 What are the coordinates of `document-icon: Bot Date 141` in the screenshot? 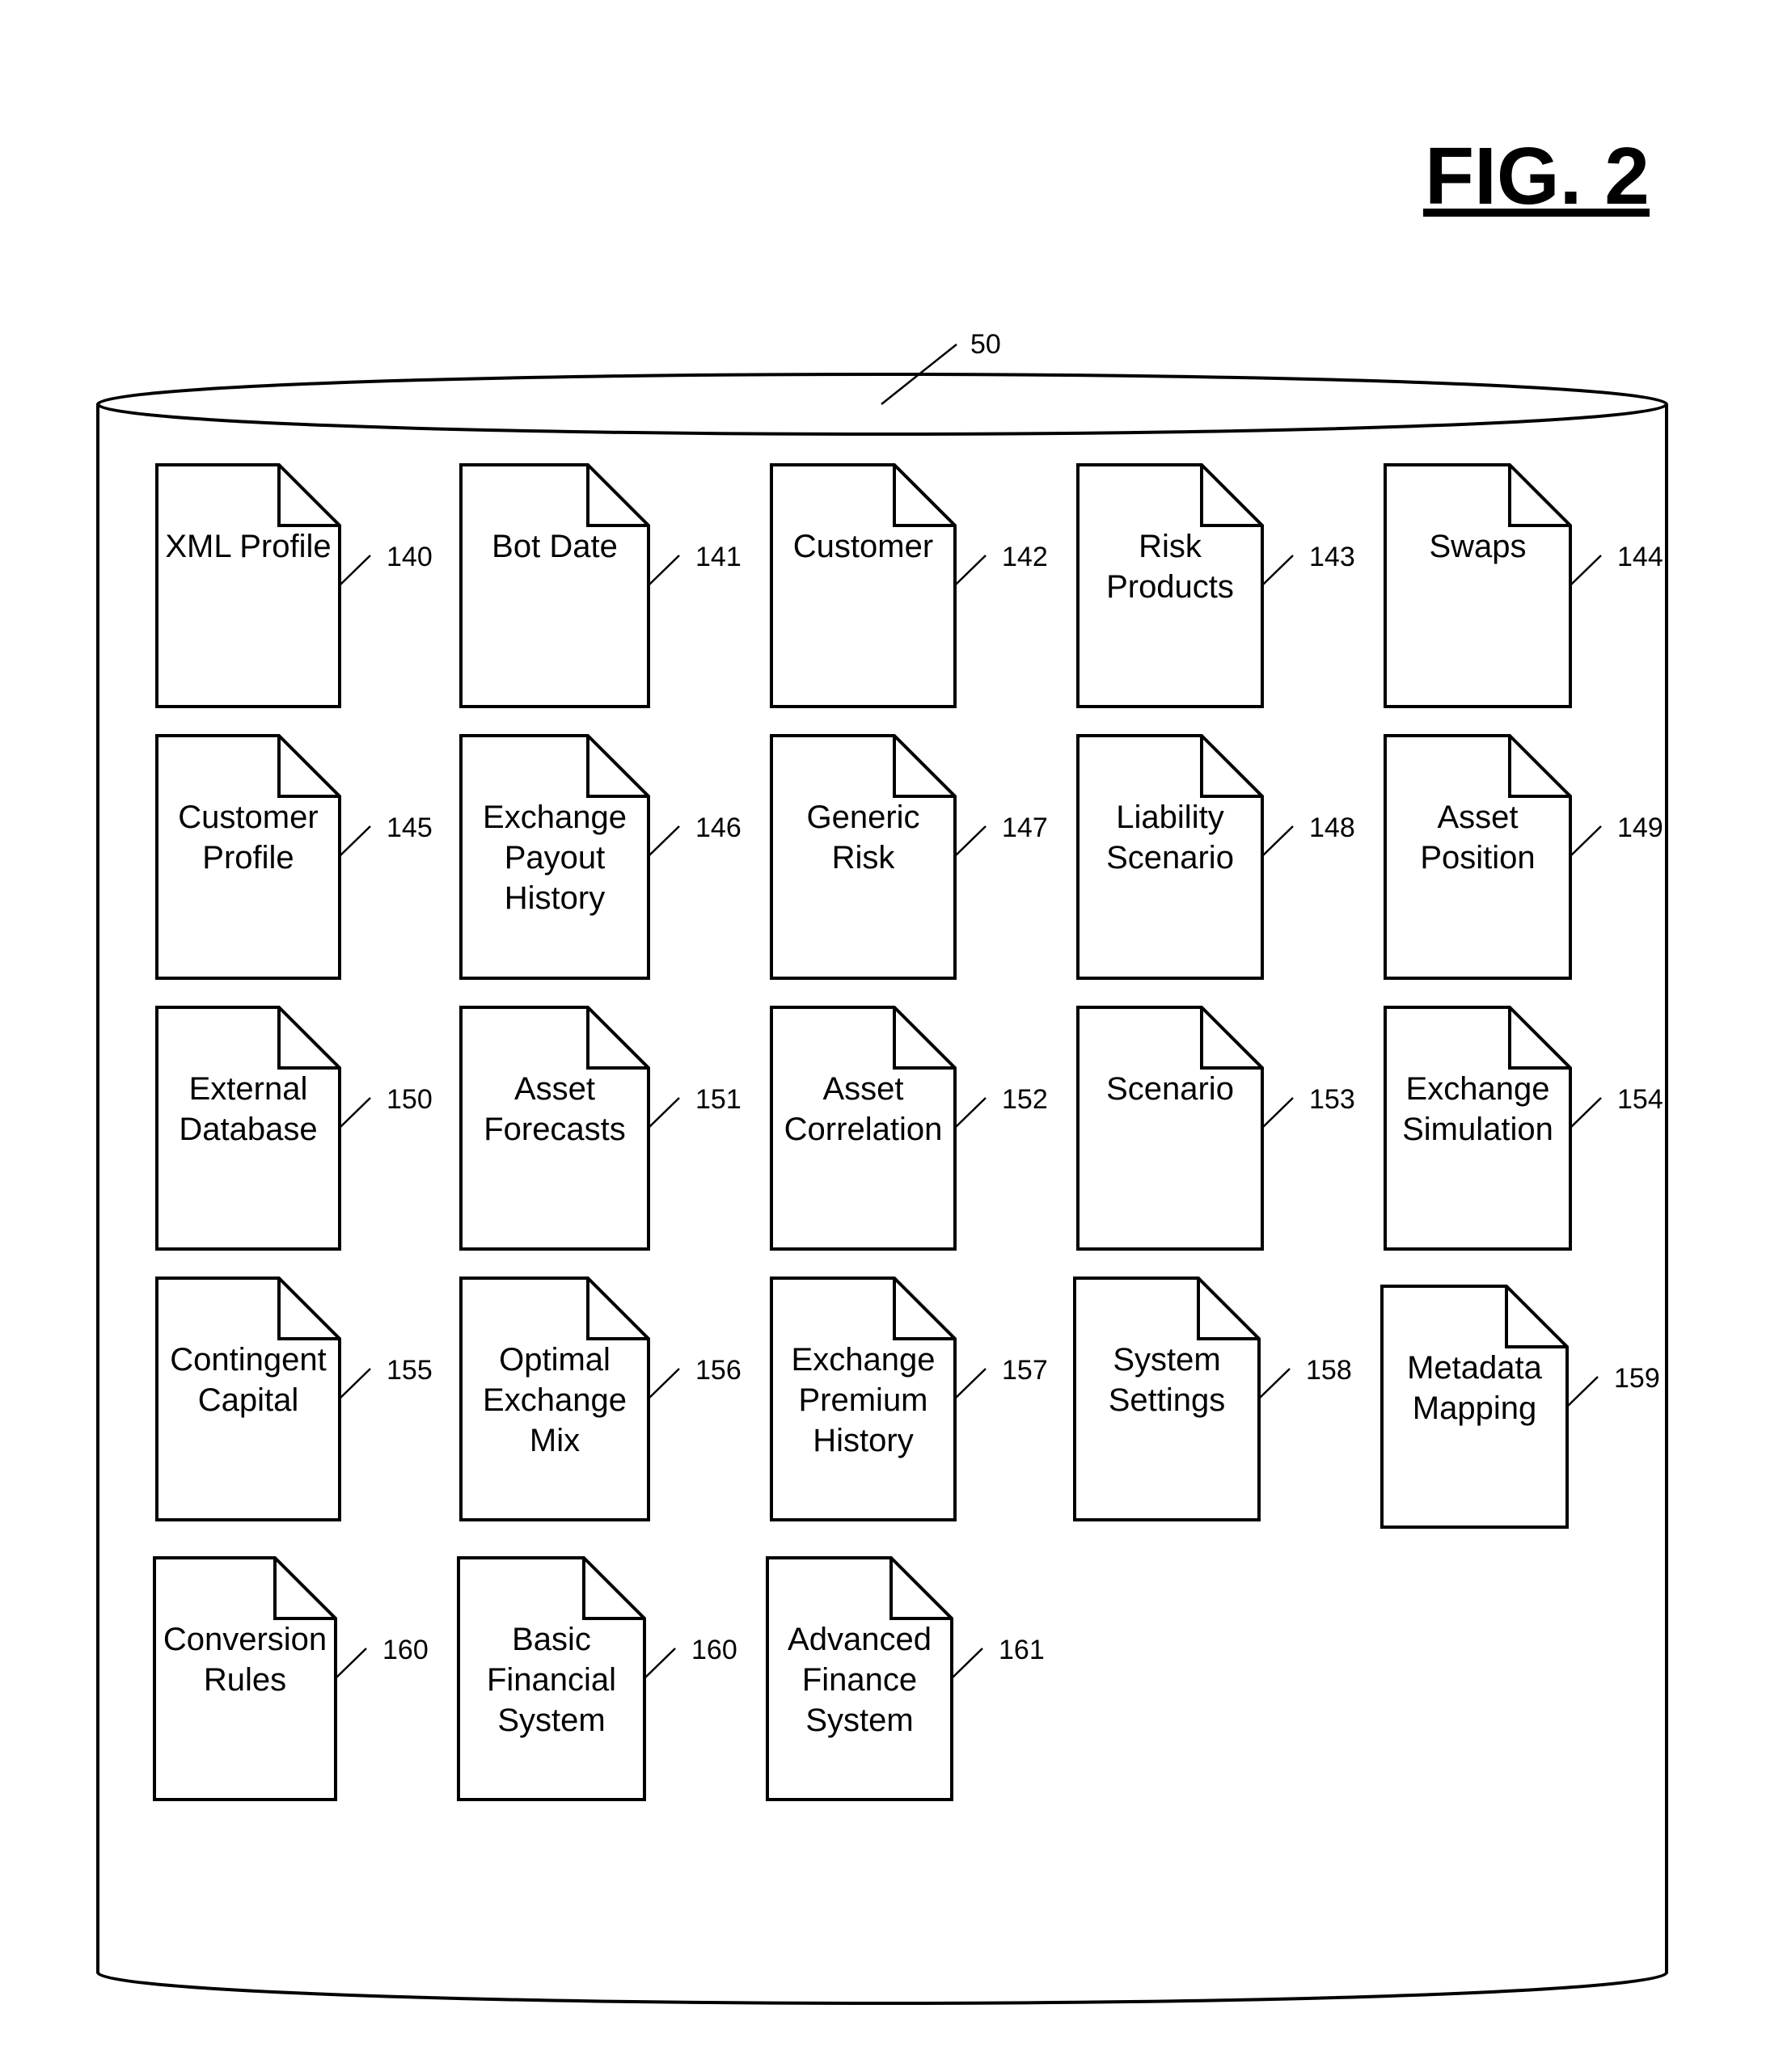 It's located at (600, 585).